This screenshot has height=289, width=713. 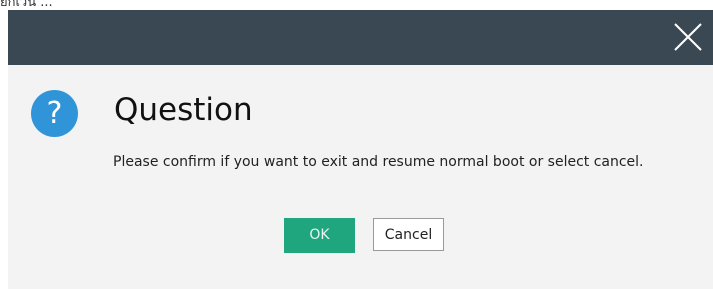 What do you see at coordinates (183, 110) in the screenshot?
I see `dialog-title: Question` at bounding box center [183, 110].